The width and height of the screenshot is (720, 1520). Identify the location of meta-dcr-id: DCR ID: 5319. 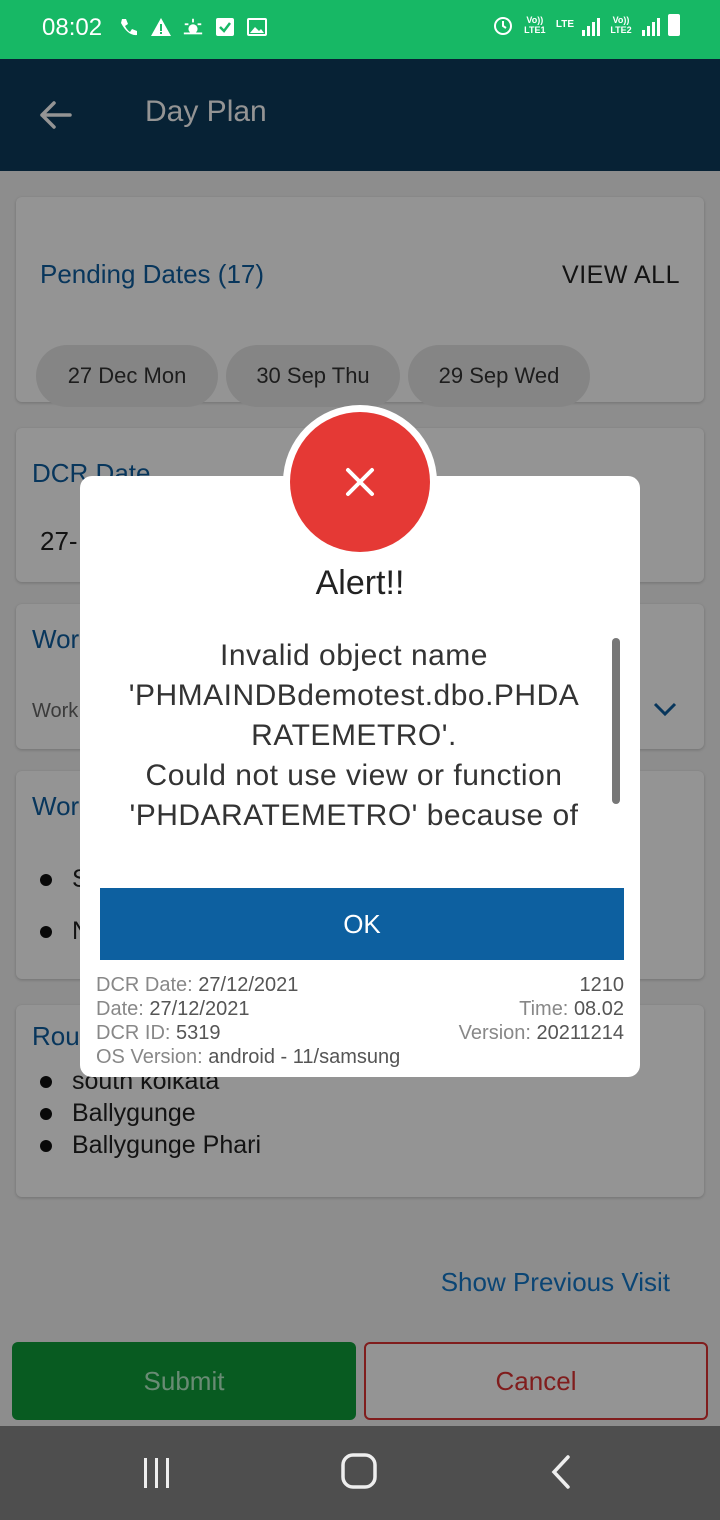
(158, 1033).